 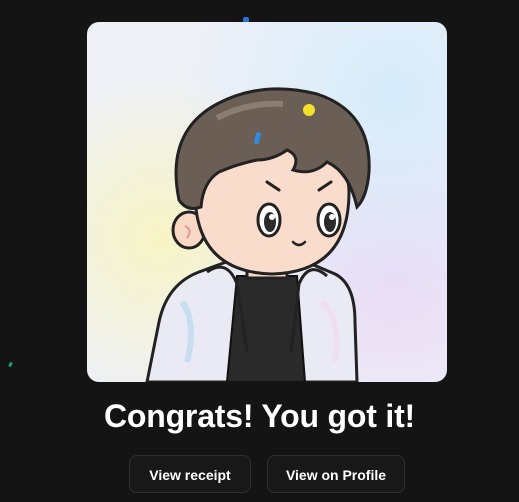 What do you see at coordinates (259, 416) in the screenshot?
I see `congrats-headline: Congrats! You got it!` at bounding box center [259, 416].